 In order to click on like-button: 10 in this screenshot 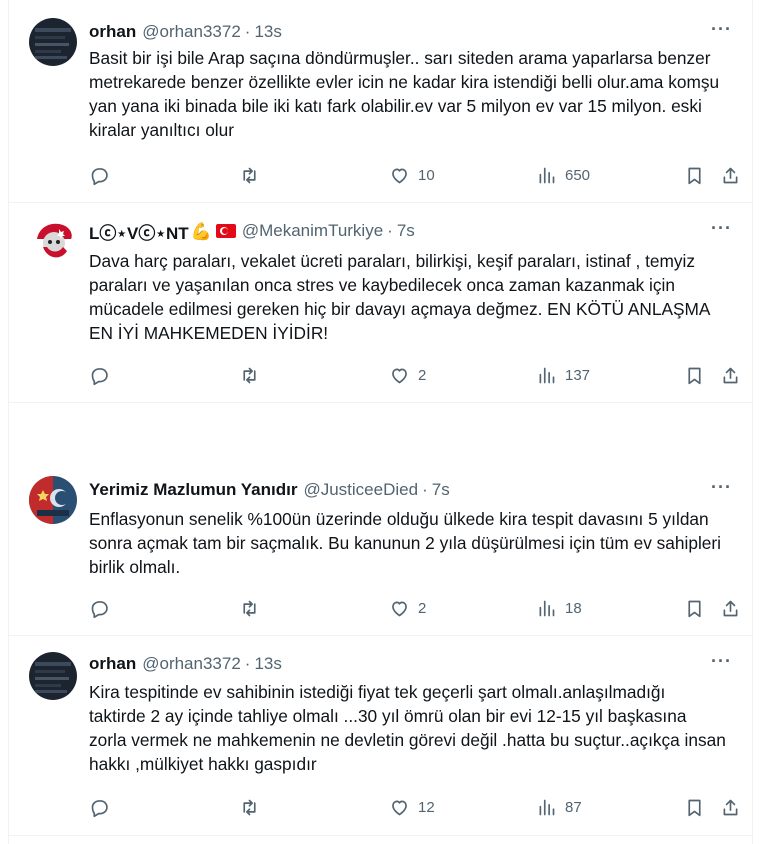, I will do `click(412, 175)`.